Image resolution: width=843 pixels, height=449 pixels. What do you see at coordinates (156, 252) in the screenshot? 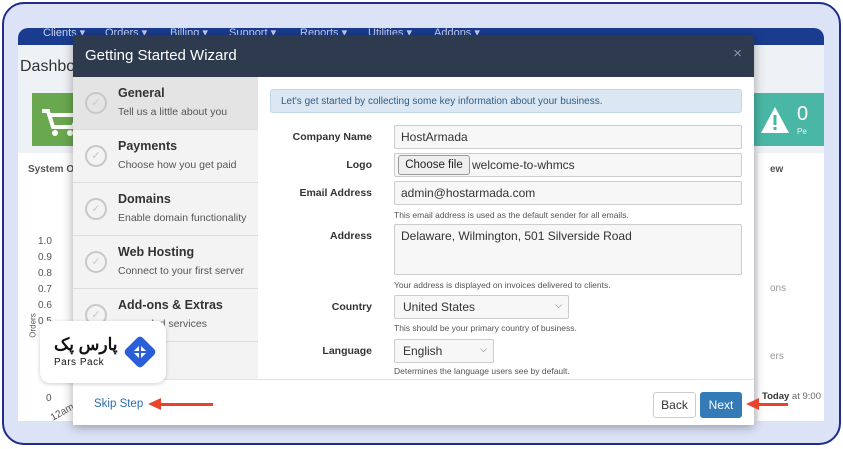
I see `step-title: Web Hosting` at bounding box center [156, 252].